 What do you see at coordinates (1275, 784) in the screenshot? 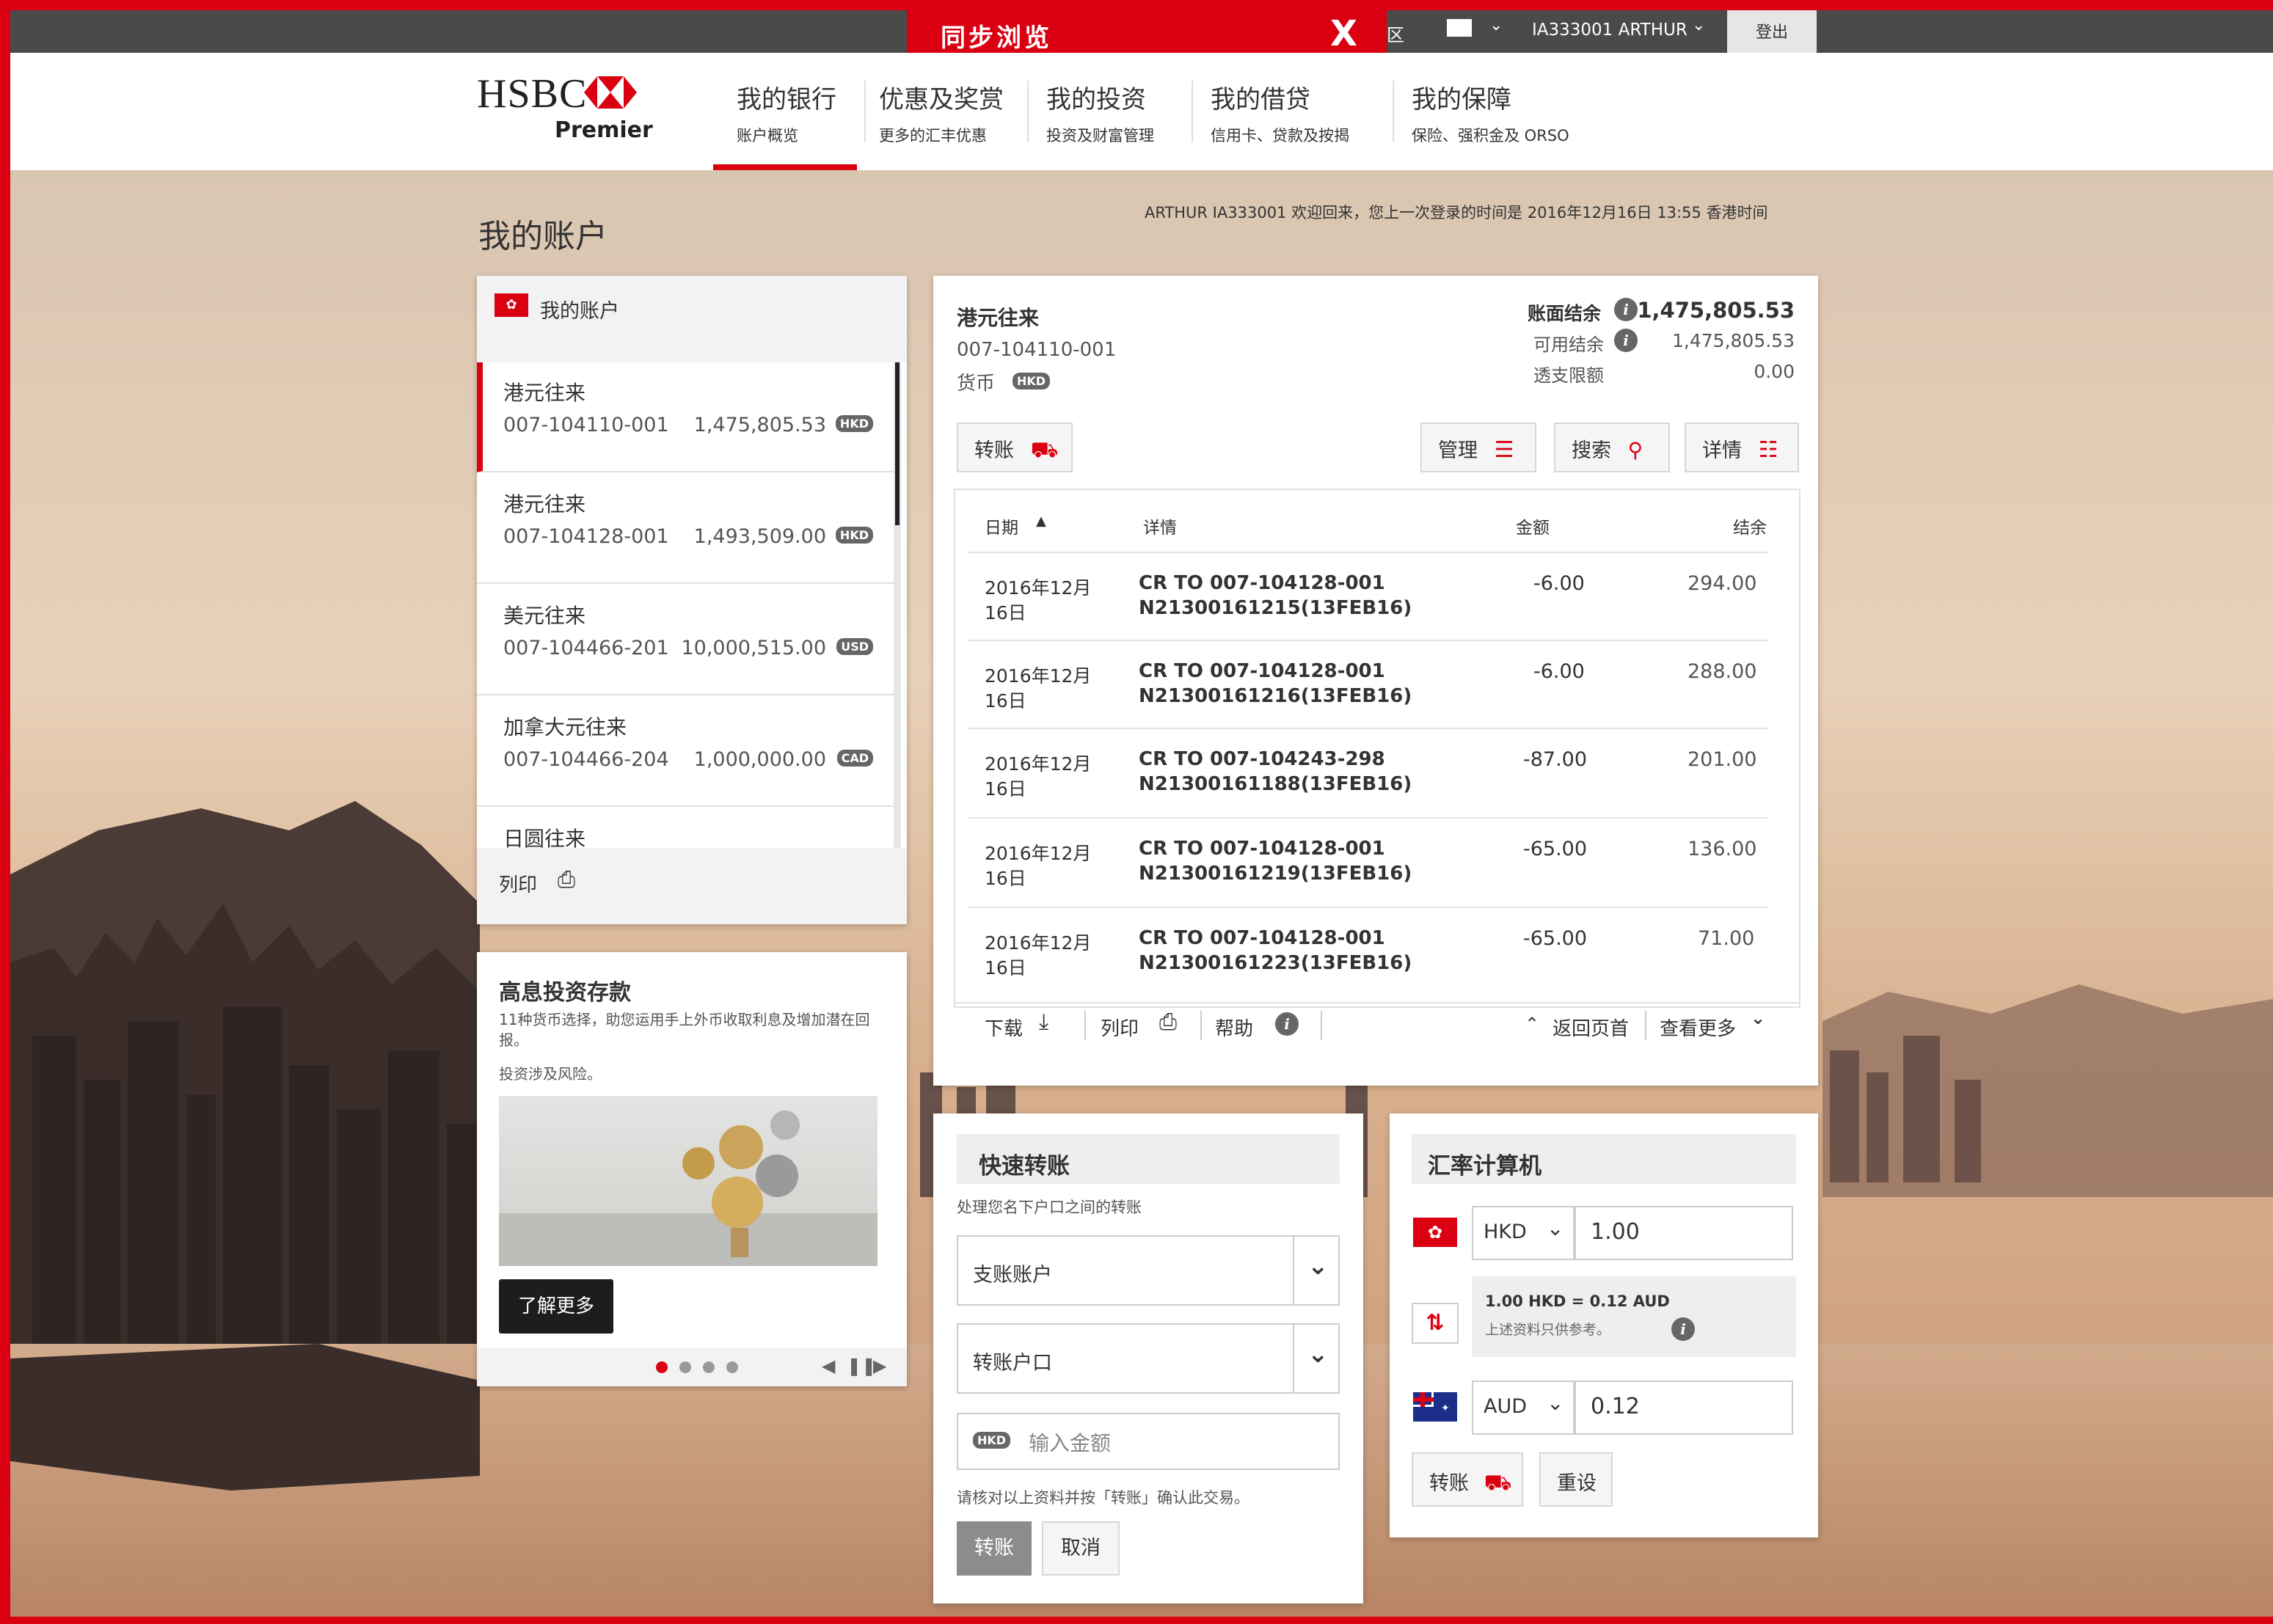
I see `txn-ref: N21300161188(13FEB16)` at bounding box center [1275, 784].